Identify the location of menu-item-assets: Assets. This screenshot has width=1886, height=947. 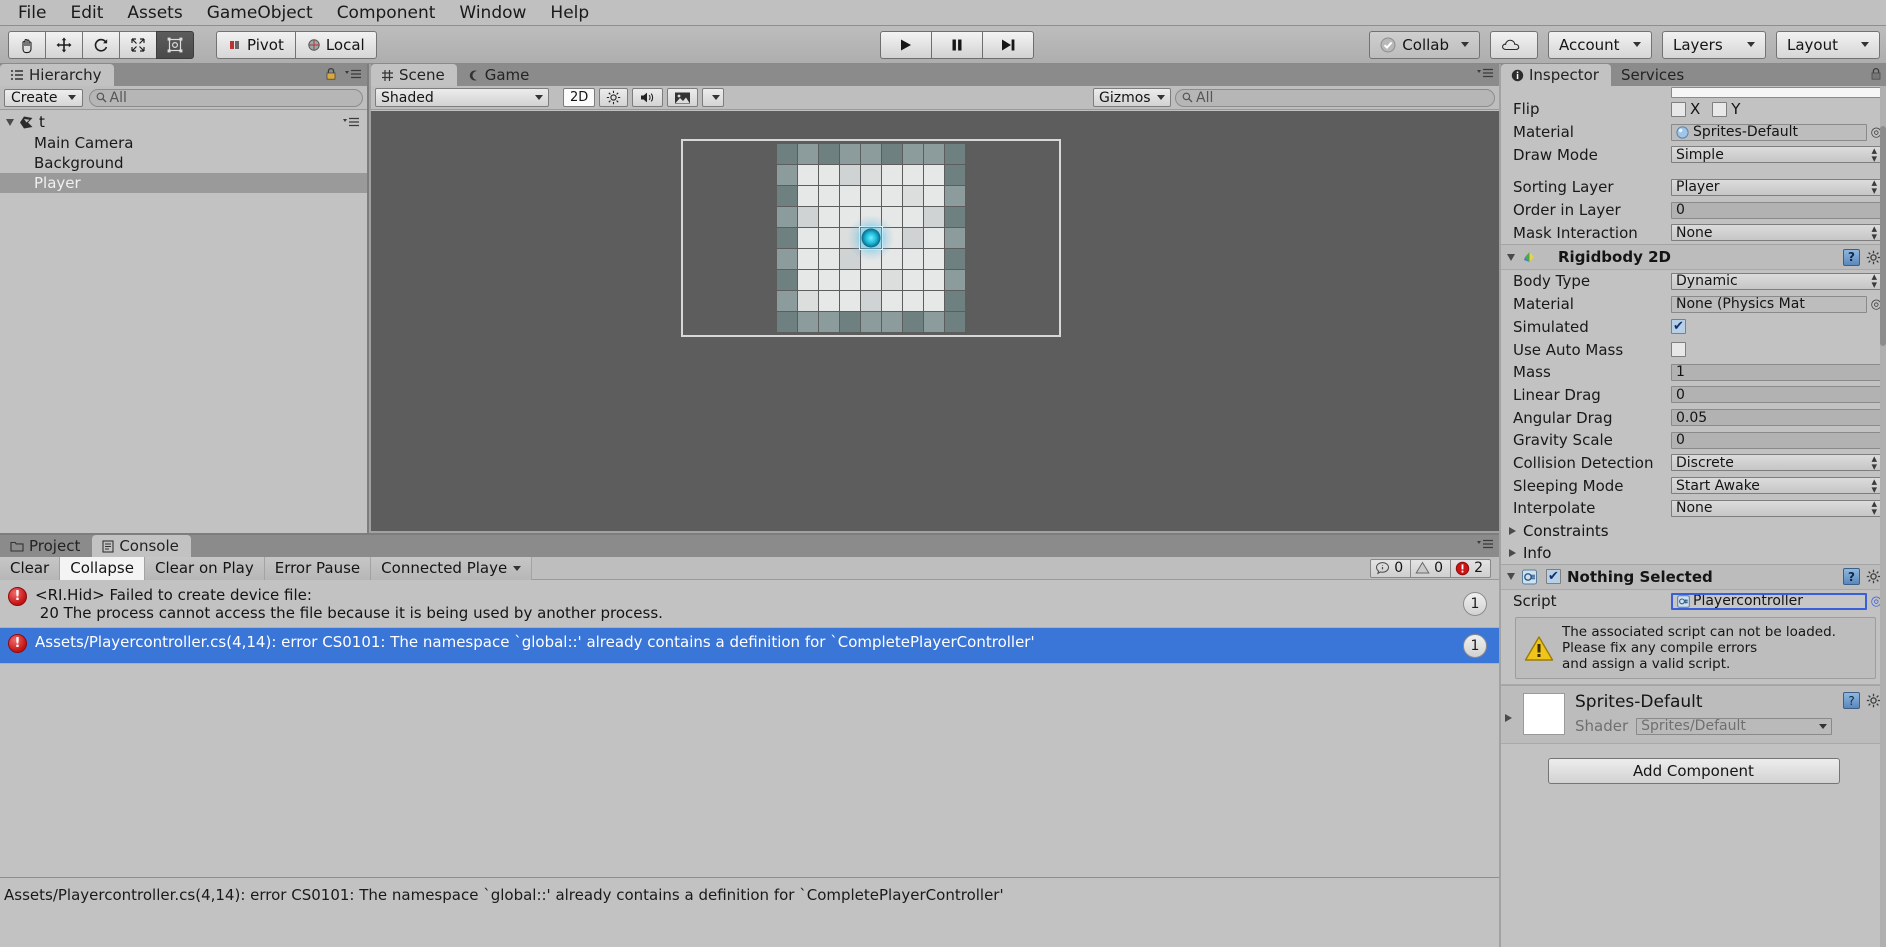
(154, 13).